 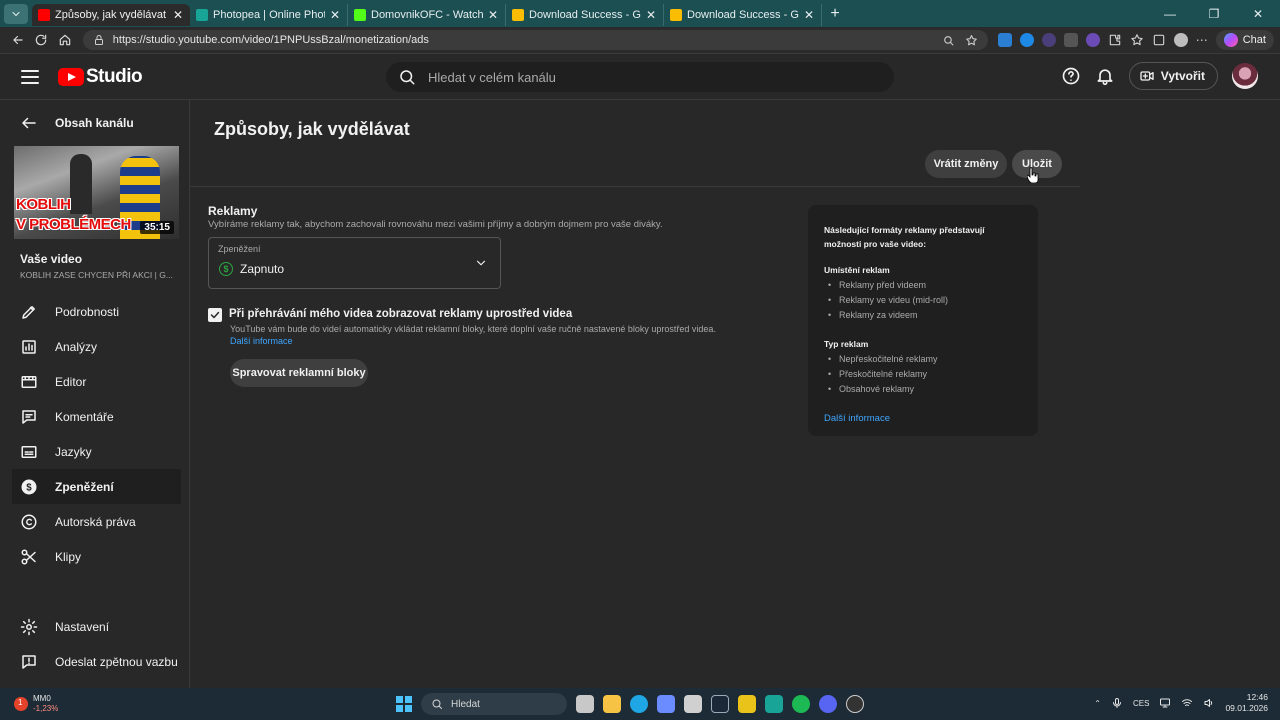 I want to click on studio-logo: Studio, so click(x=100, y=76).